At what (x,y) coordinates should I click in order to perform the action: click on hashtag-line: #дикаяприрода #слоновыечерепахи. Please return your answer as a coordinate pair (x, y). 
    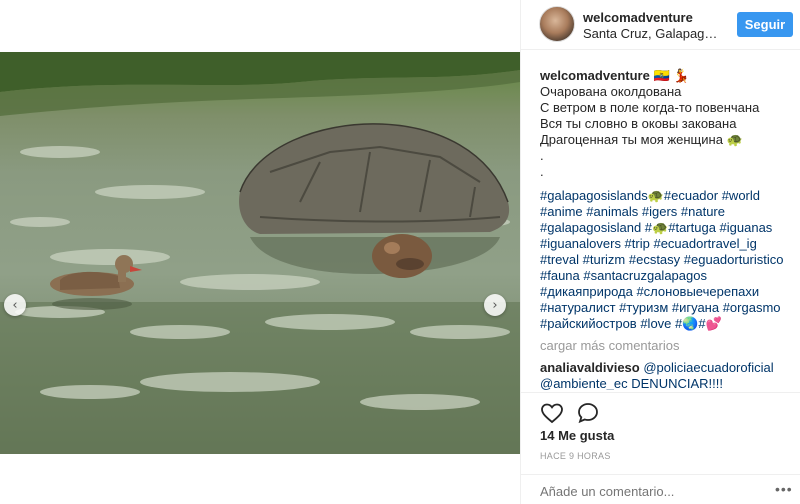
    Looking at the image, I should click on (665, 292).